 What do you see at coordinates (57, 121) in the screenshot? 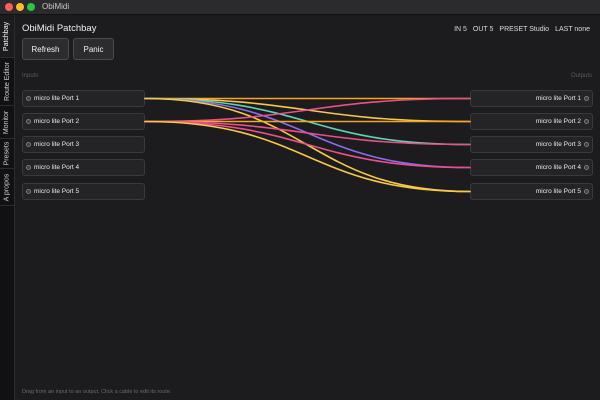
I see `input-port-label: micro lite Port 2` at bounding box center [57, 121].